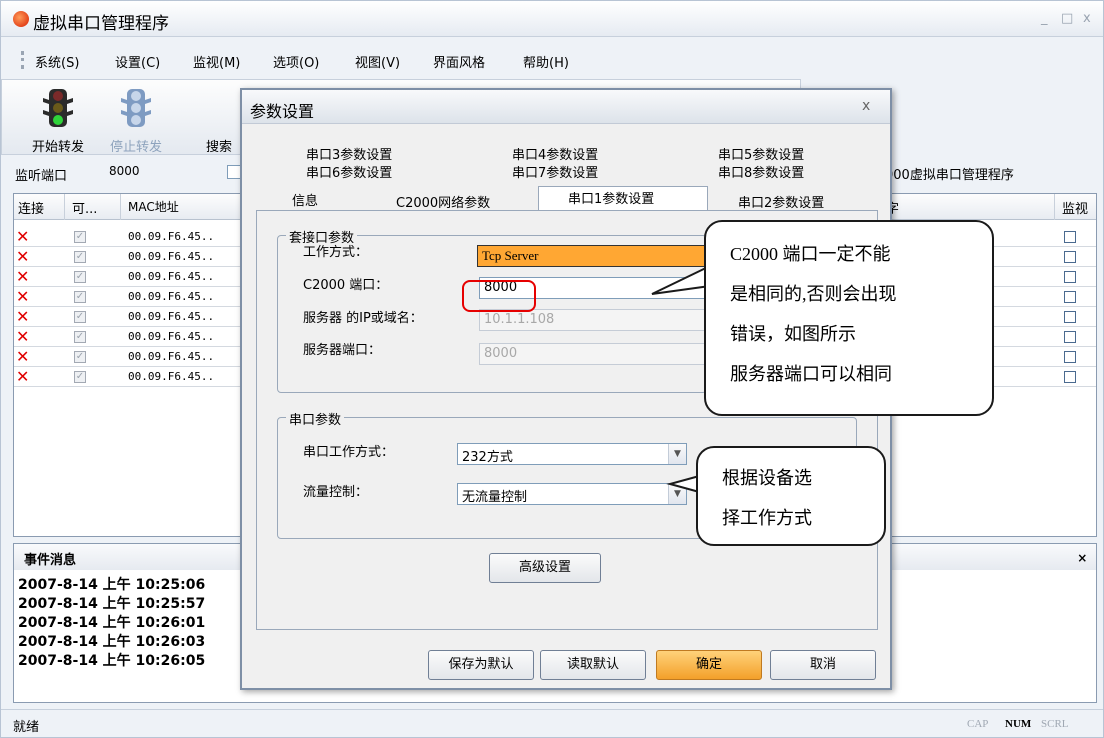  What do you see at coordinates (781, 201) in the screenshot?
I see `tab-port2: 串口2参数设置` at bounding box center [781, 201].